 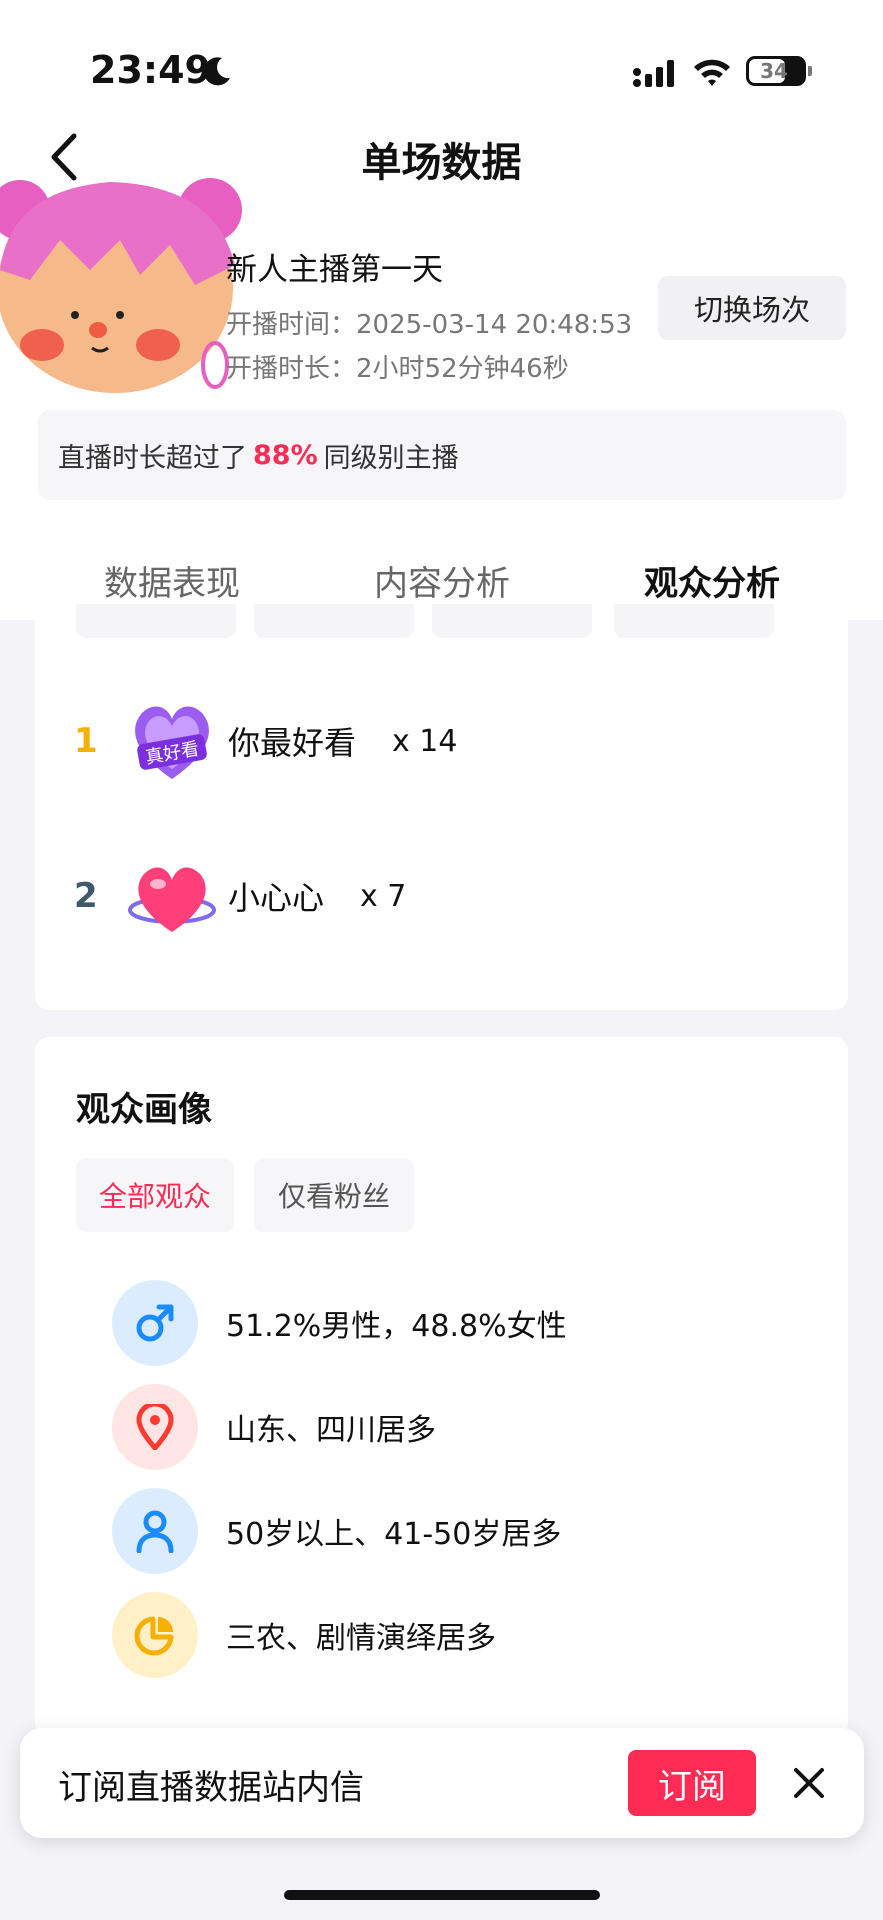 What do you see at coordinates (292, 743) in the screenshot?
I see `gift-name: 你最好看` at bounding box center [292, 743].